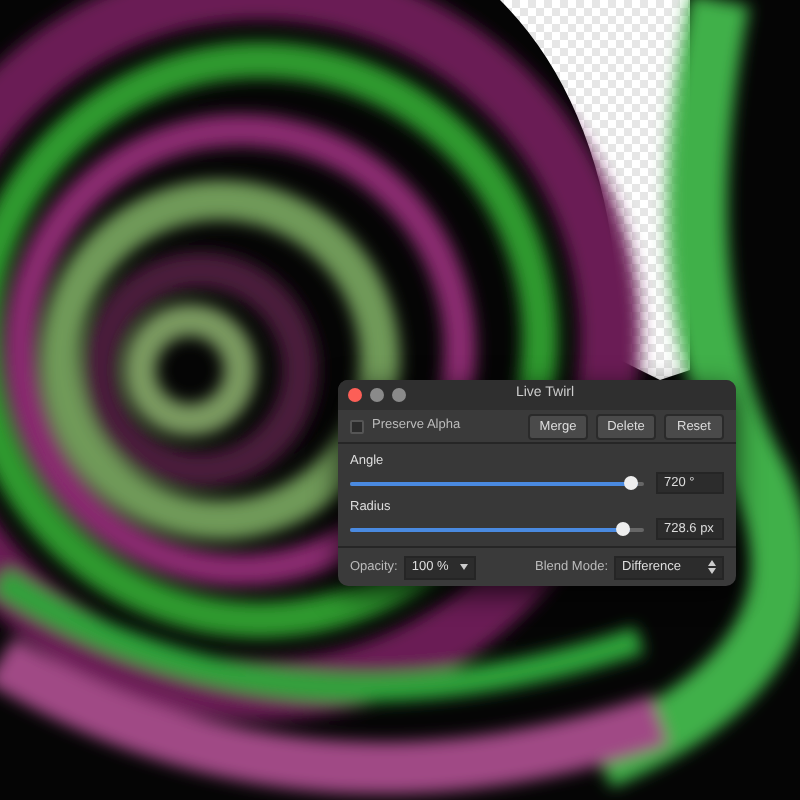 The width and height of the screenshot is (800, 800). I want to click on zoom-button, so click(399, 395).